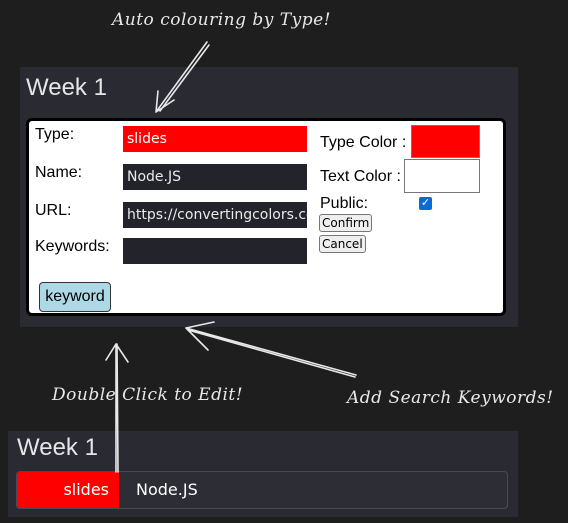 The height and width of the screenshot is (523, 568). What do you see at coordinates (66, 87) in the screenshot?
I see `week-title: Week 1` at bounding box center [66, 87].